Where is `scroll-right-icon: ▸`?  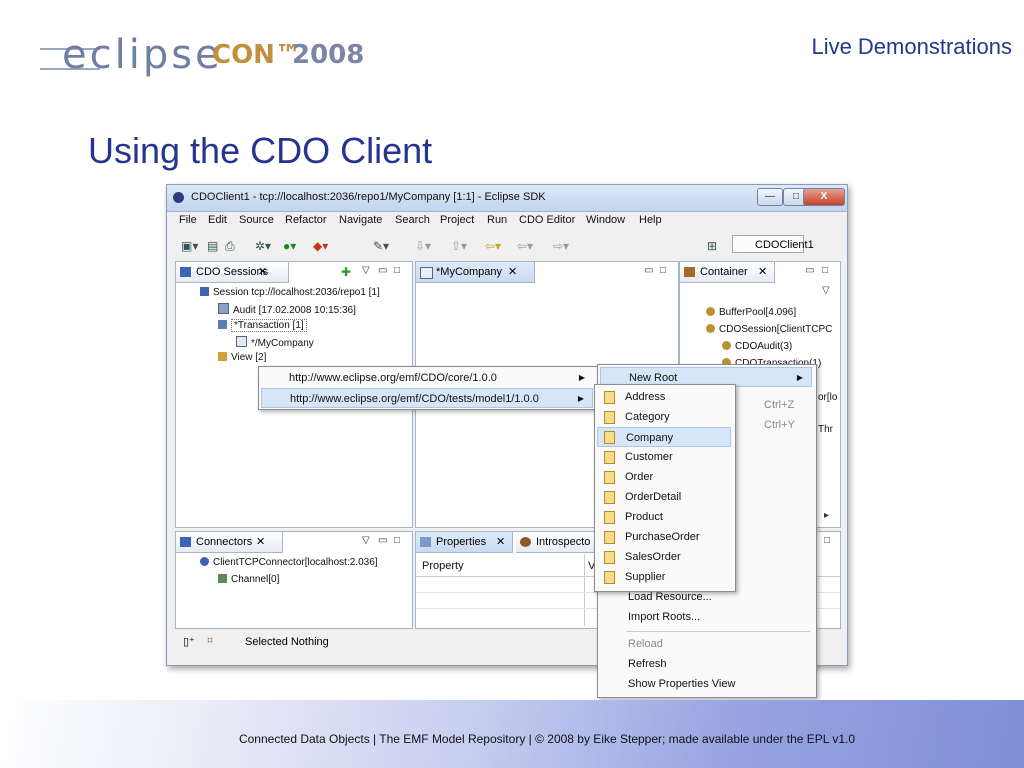 scroll-right-icon: ▸ is located at coordinates (826, 515).